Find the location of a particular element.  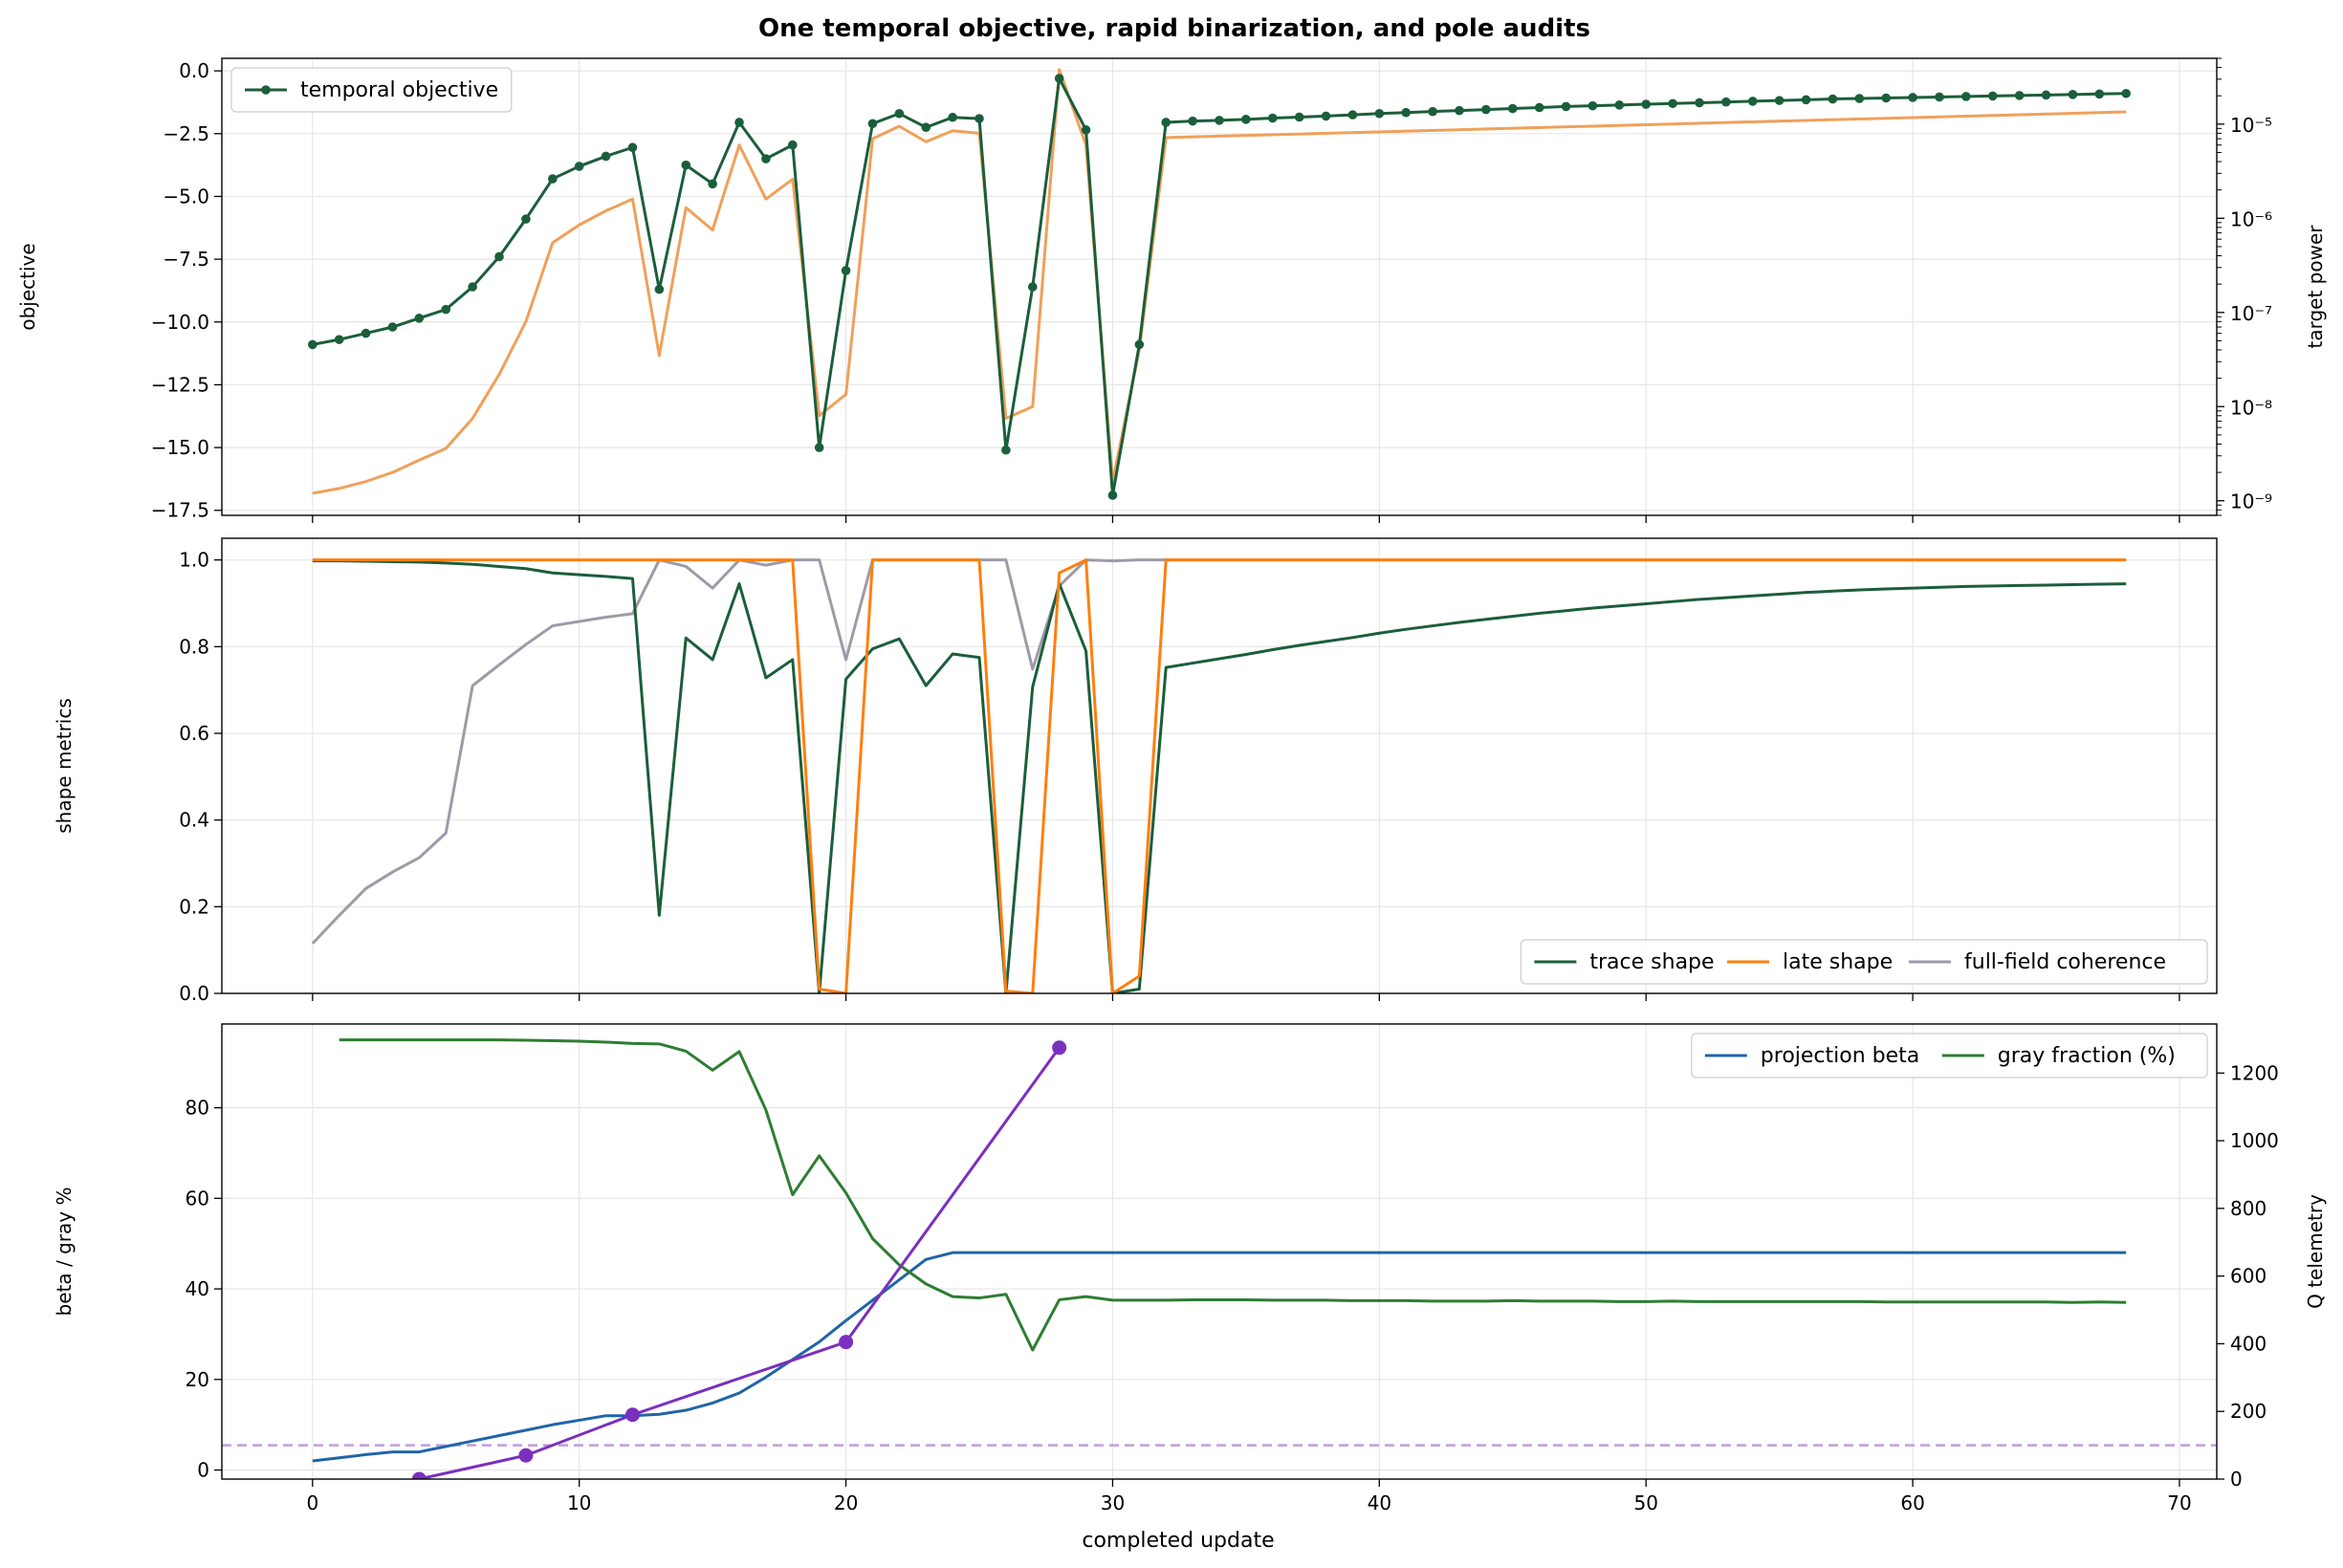

projection-beta-line is located at coordinates (1220, 1357).